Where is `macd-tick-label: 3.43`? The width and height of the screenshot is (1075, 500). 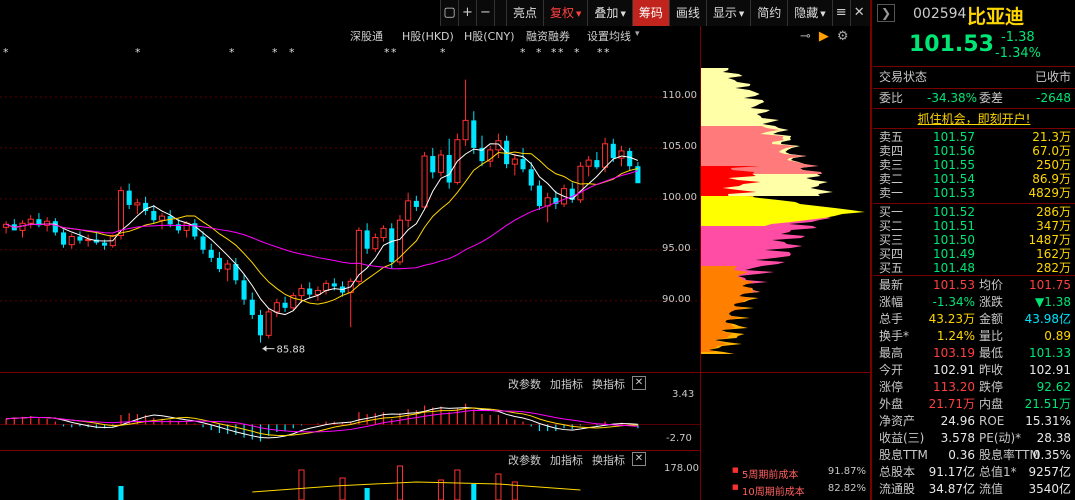 macd-tick-label: 3.43 is located at coordinates (683, 394).